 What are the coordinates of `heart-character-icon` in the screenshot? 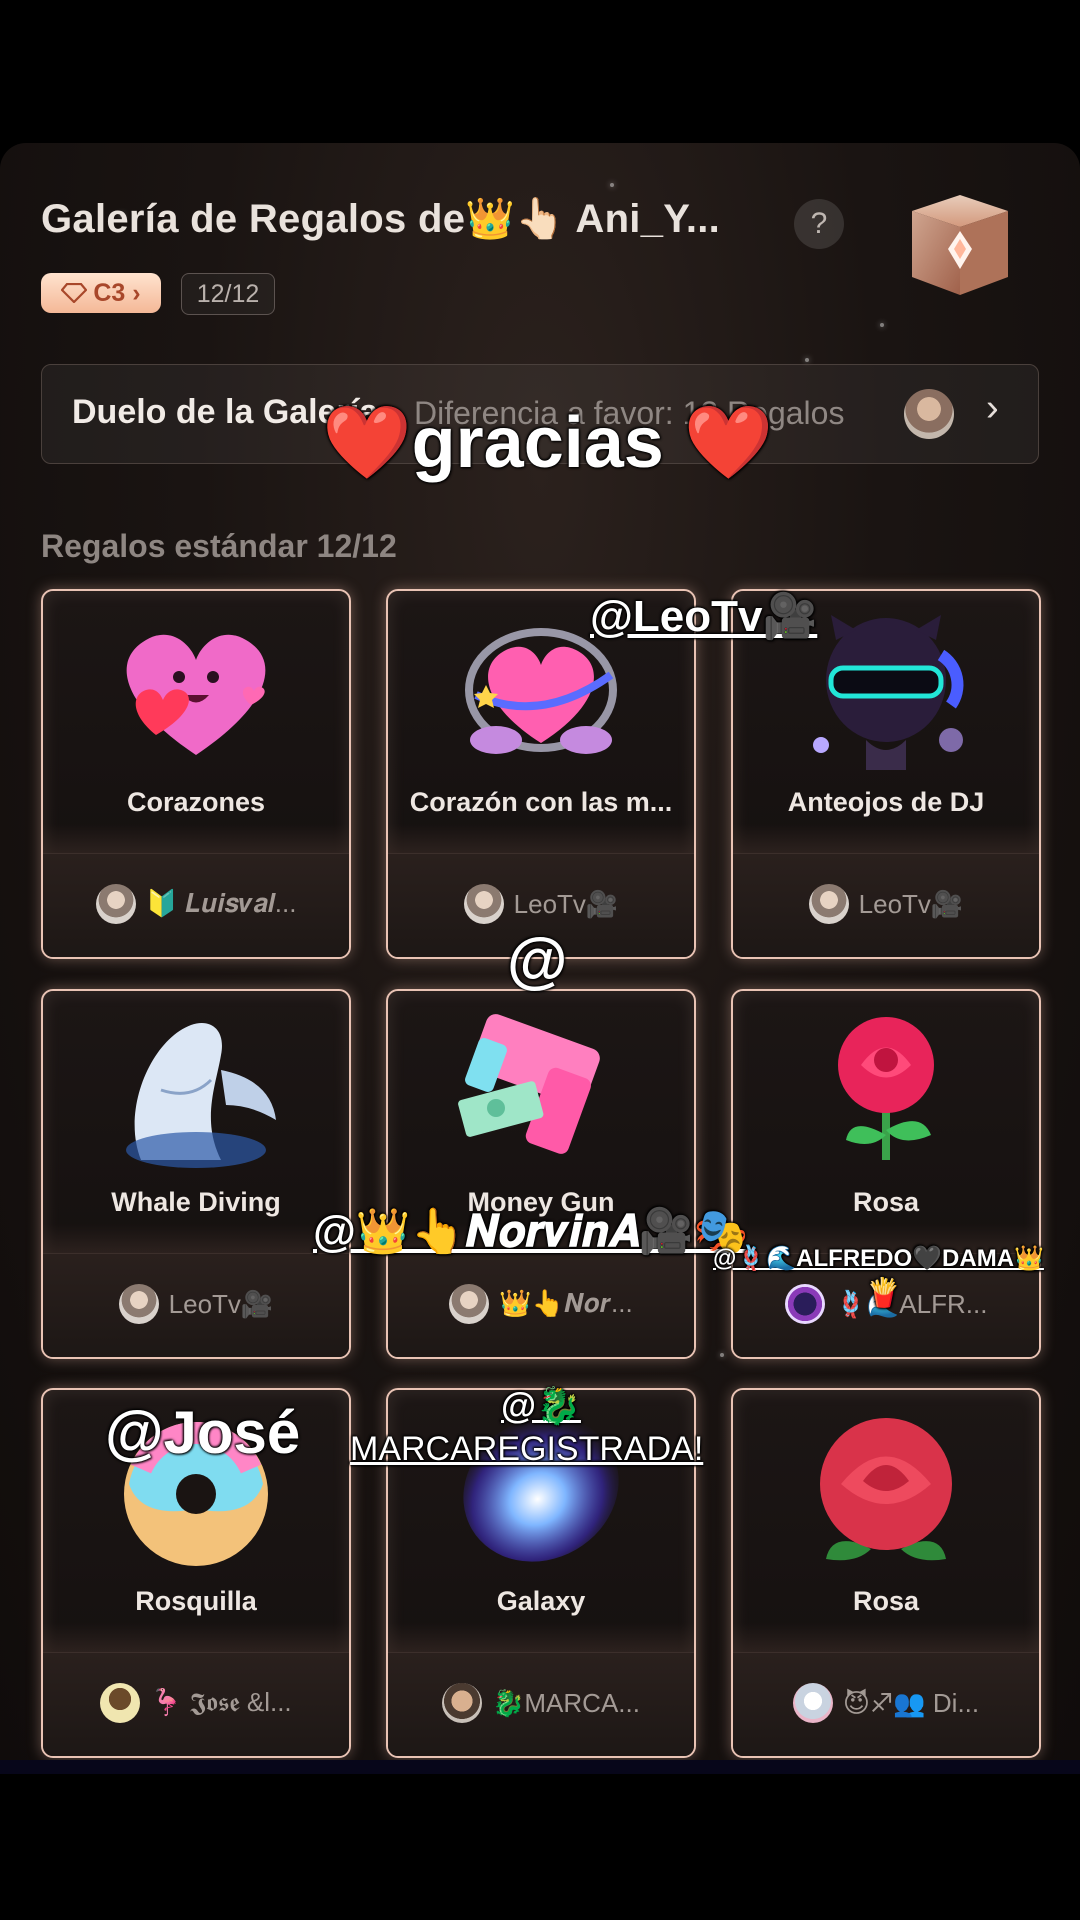 It's located at (196, 690).